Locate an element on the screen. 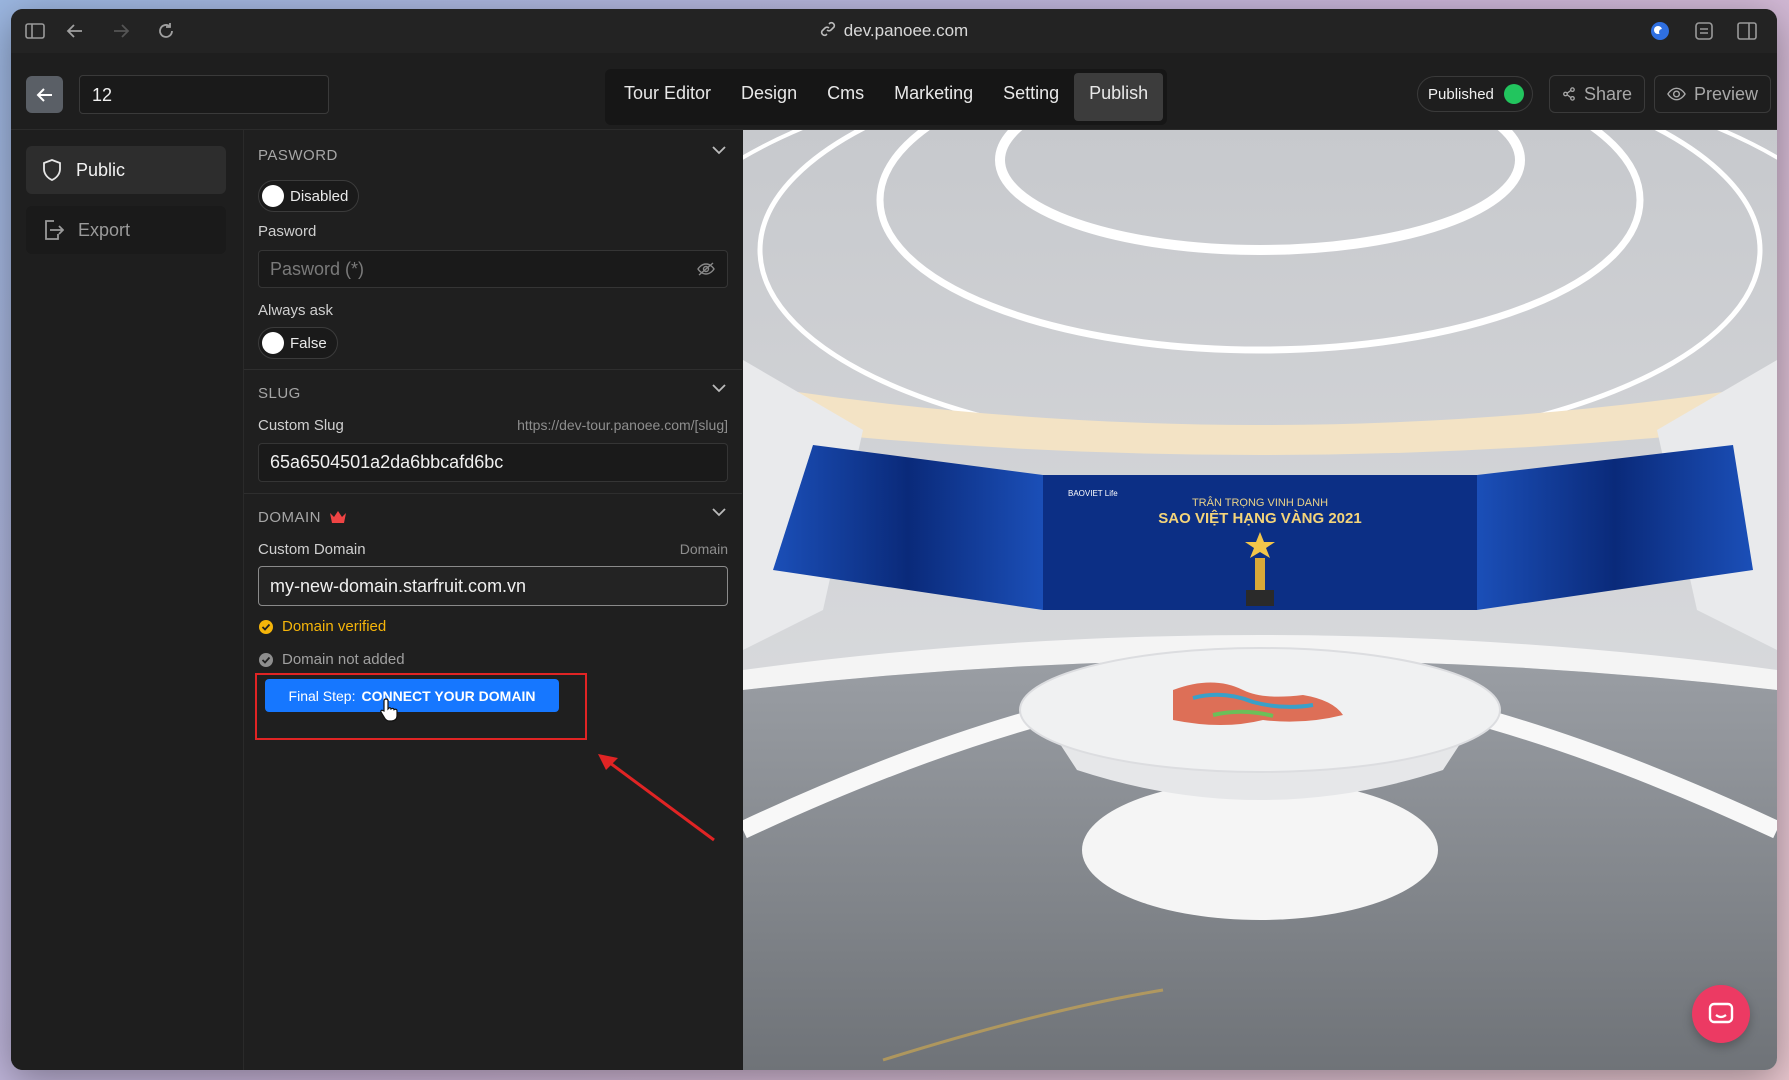 Image resolution: width=1789 pixels, height=1080 pixels. status-text: Domain verified is located at coordinates (334, 626).